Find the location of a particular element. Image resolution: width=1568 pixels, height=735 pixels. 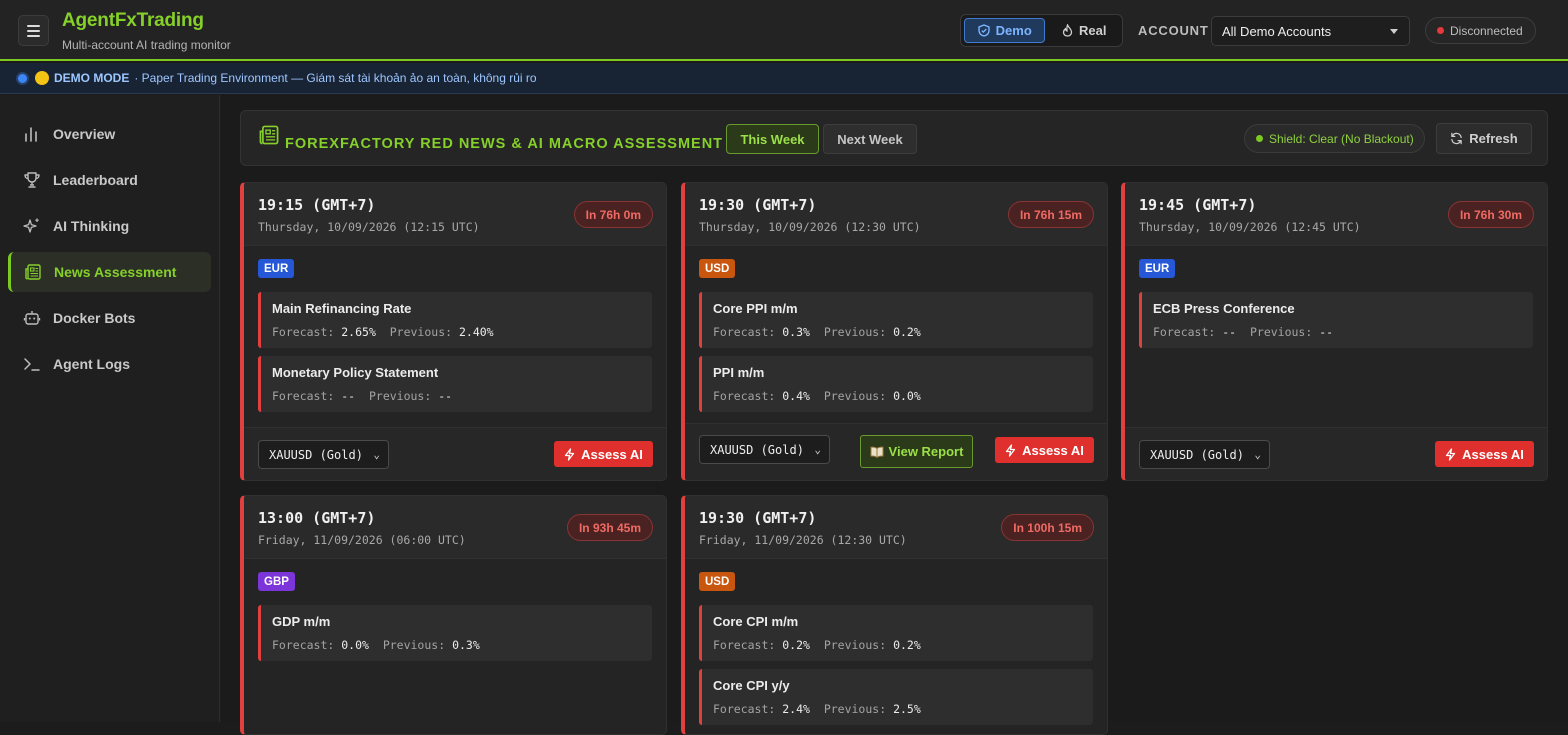

view-report-label: View Report is located at coordinates (926, 451).